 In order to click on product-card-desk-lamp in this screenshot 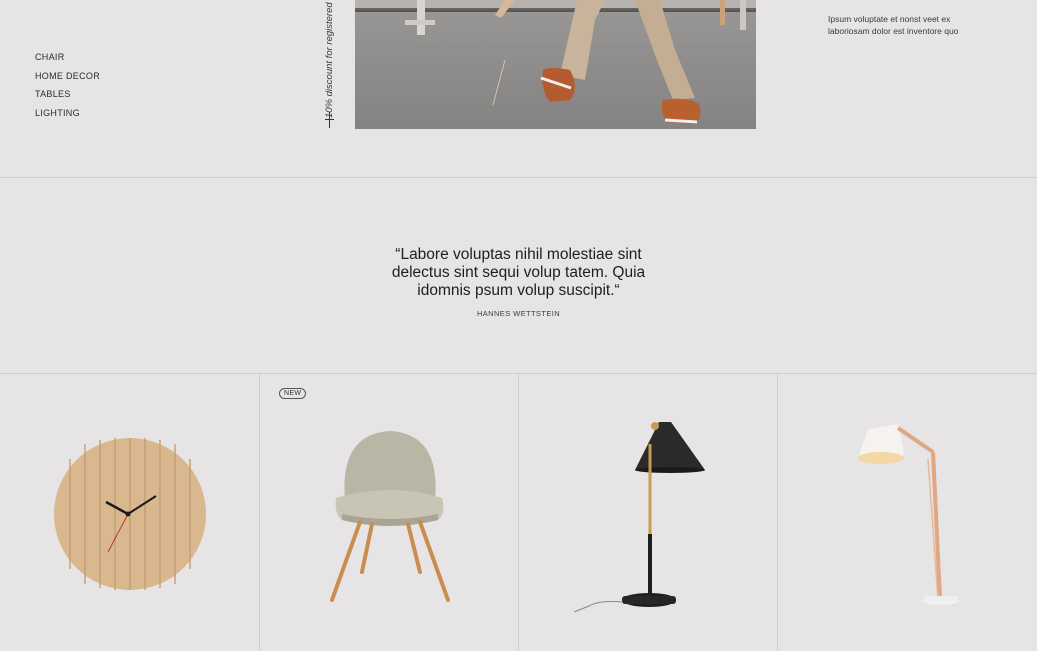, I will do `click(648, 512)`.